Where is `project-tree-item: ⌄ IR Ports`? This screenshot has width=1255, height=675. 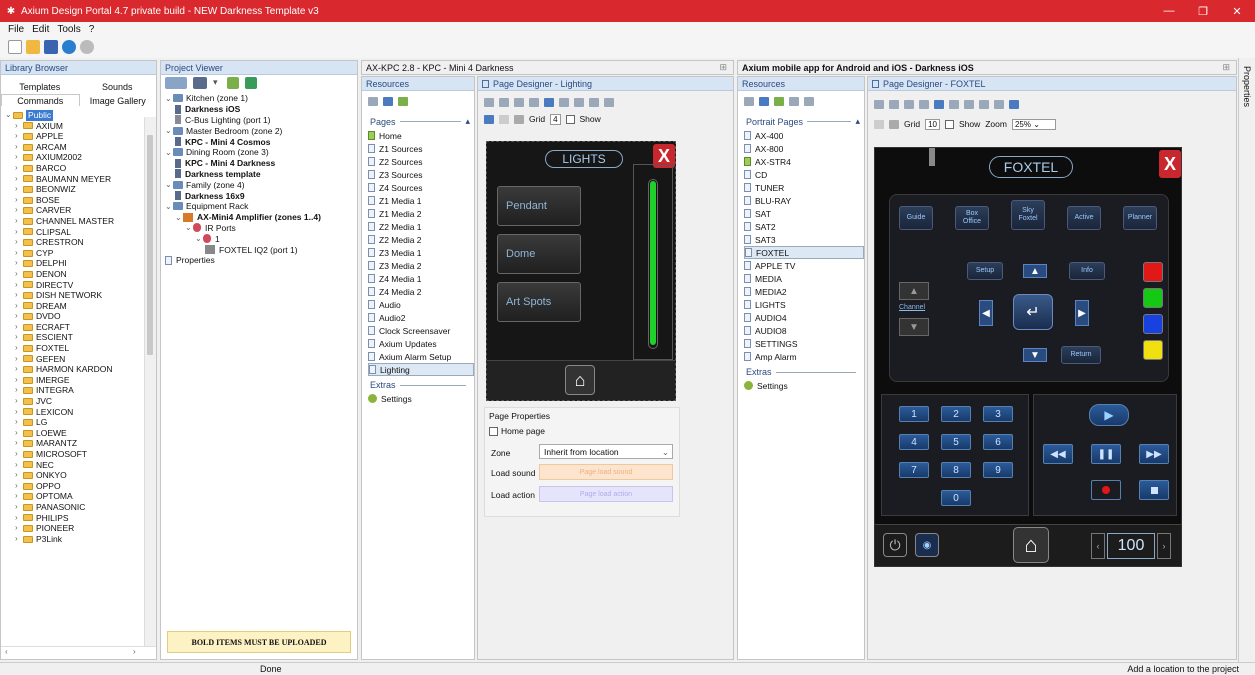
project-tree-item: ⌄ IR Ports is located at coordinates (261, 228).